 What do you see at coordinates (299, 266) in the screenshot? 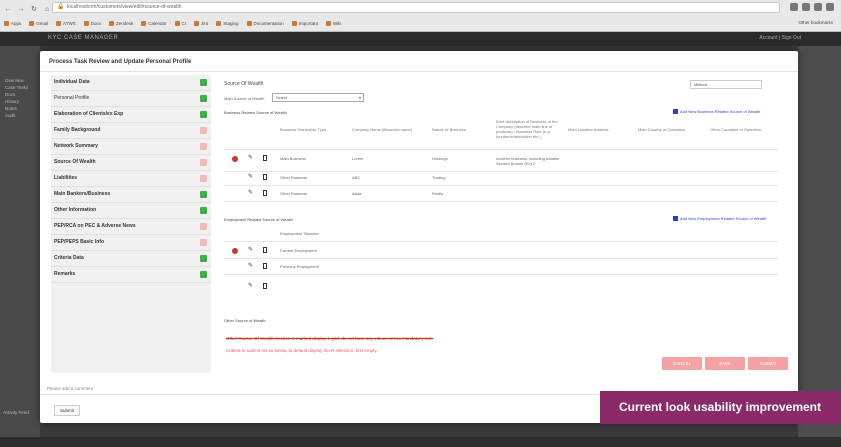
I see `employment-cell: Previous Employment` at bounding box center [299, 266].